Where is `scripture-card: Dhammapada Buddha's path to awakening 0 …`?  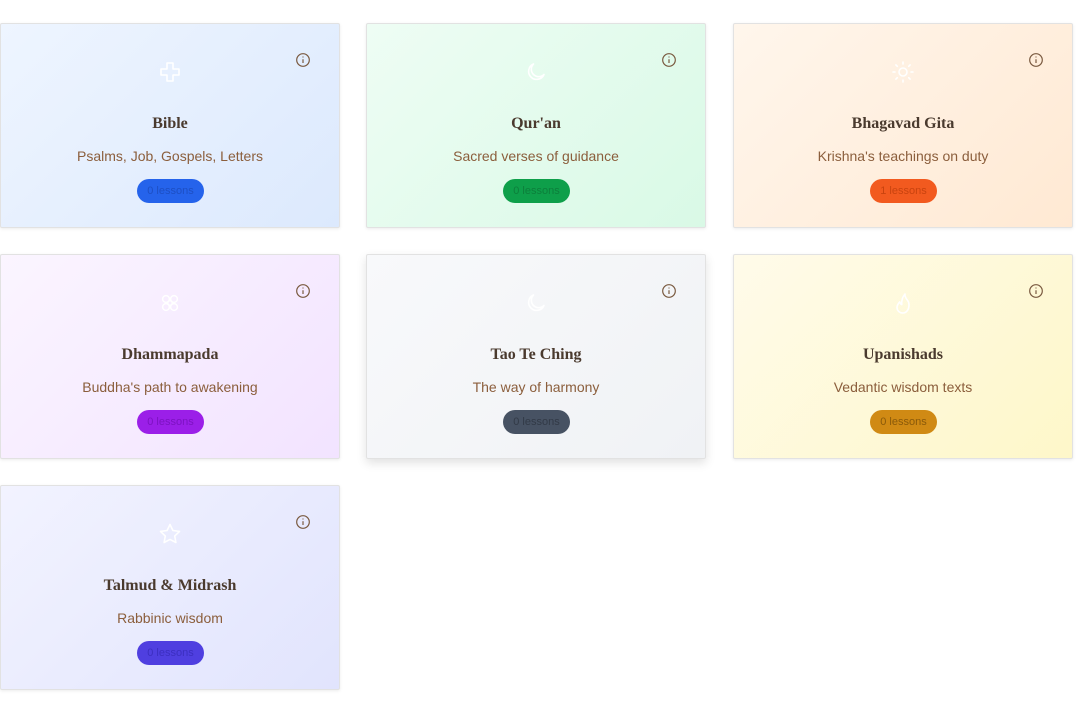
scripture-card: Dhammapada Buddha's path to awakening 0 … is located at coordinates (170, 356).